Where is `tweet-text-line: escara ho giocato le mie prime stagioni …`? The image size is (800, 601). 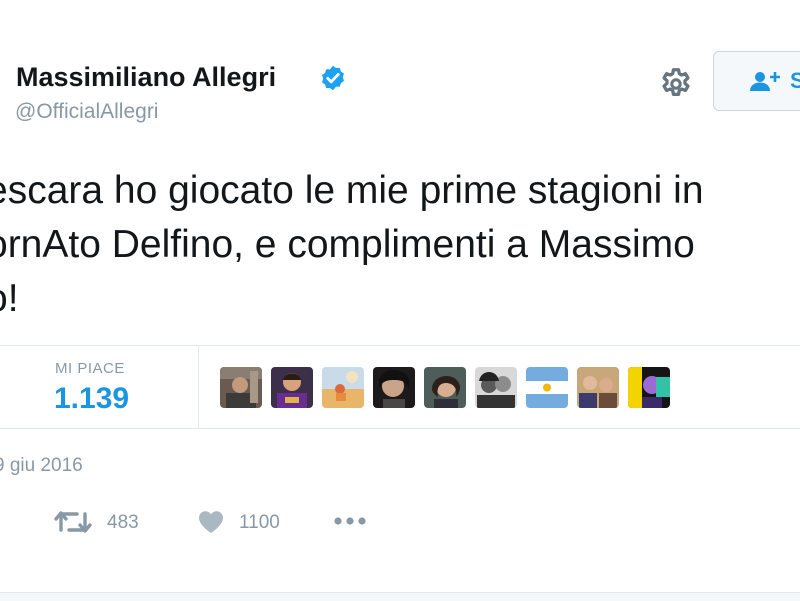 tweet-text-line: escara ho giocato le mie prime stagioni … is located at coordinates (352, 190).